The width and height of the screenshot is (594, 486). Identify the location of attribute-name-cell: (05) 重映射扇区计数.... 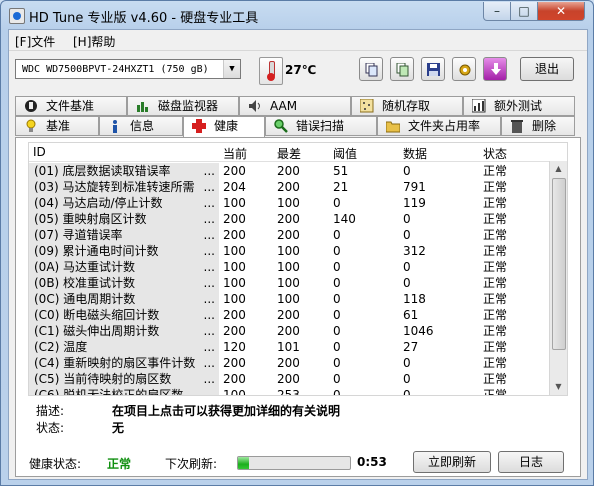
(124, 219).